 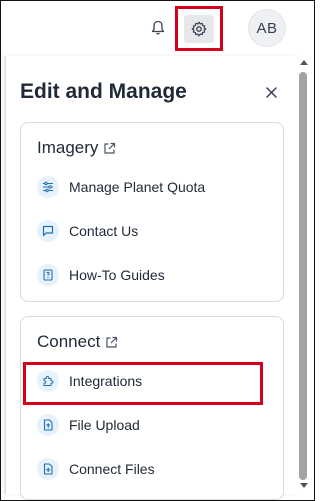 What do you see at coordinates (117, 275) in the screenshot?
I see `menu-item-label: How-To Guides` at bounding box center [117, 275].